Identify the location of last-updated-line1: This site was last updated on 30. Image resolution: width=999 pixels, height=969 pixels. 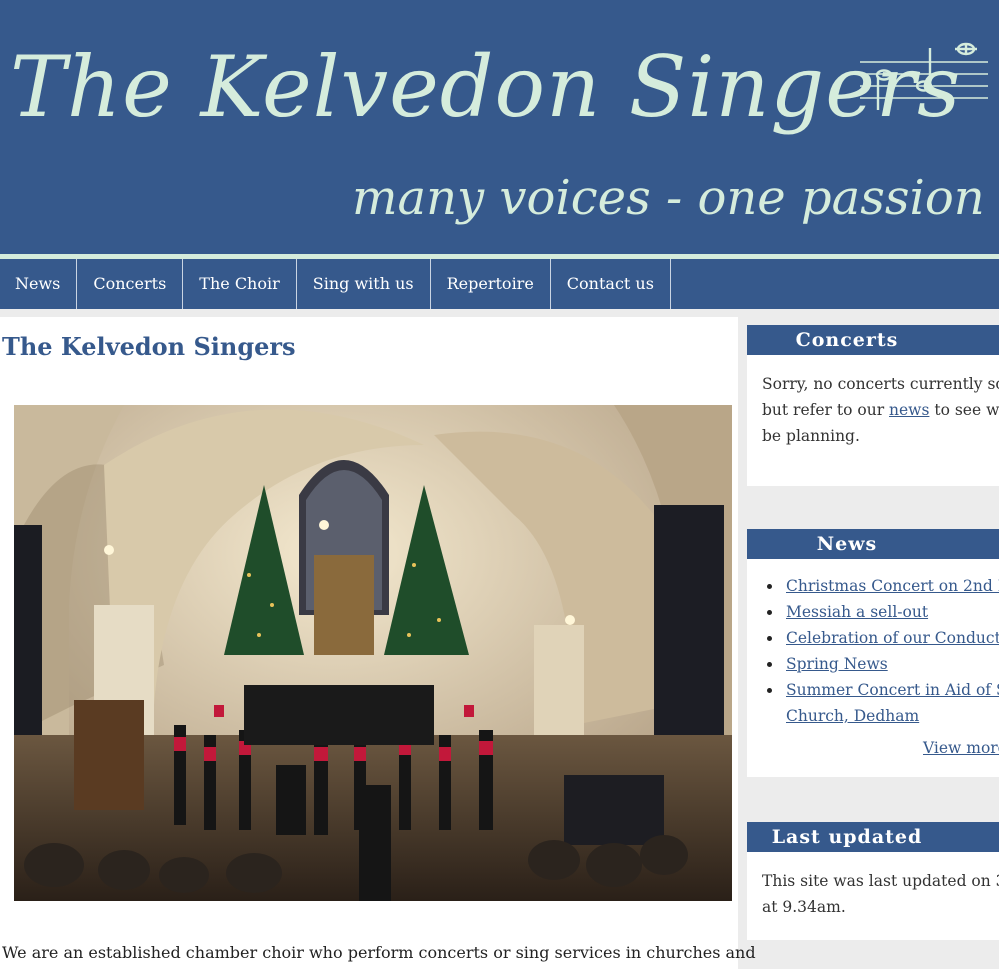
(880, 881).